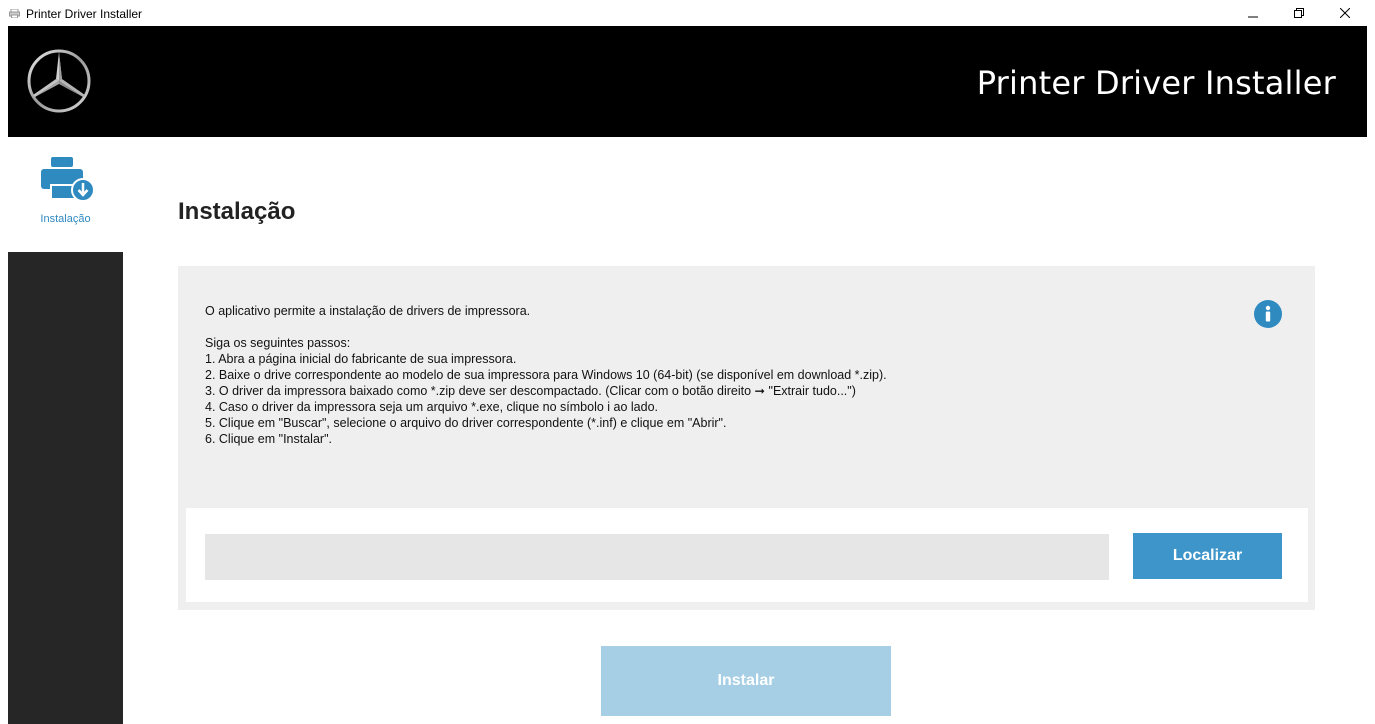 The width and height of the screenshot is (1375, 724). Describe the element at coordinates (687, 13) in the screenshot. I see `window-titlebar: Printer Driver Installer` at that location.